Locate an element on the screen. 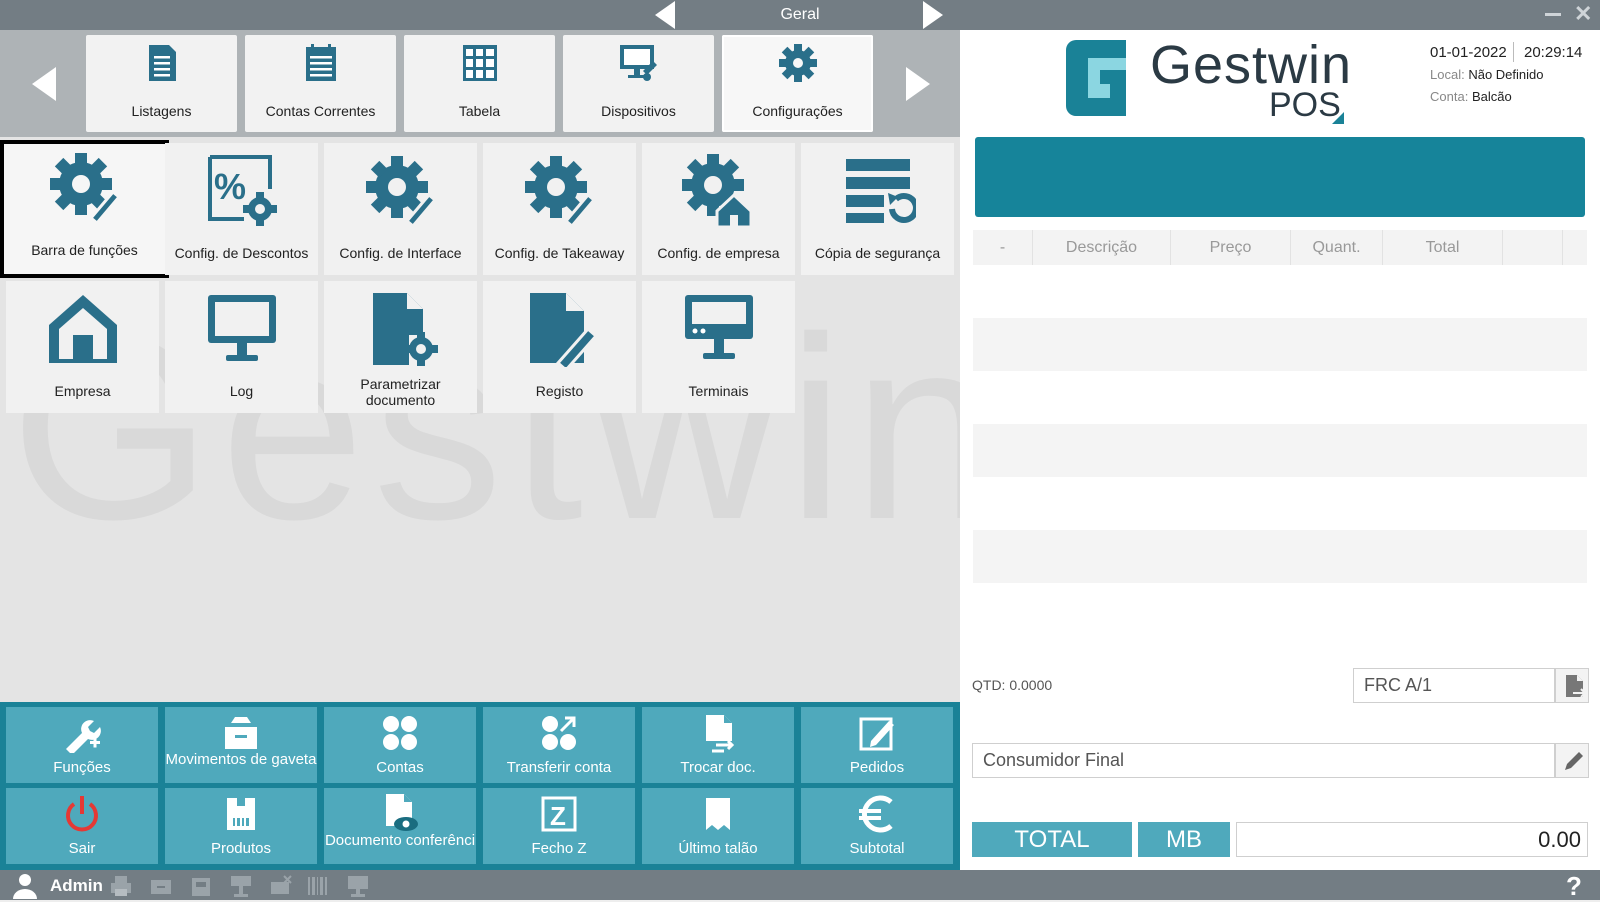 The image size is (1600, 902). conta-label: Conta: is located at coordinates (1449, 96).